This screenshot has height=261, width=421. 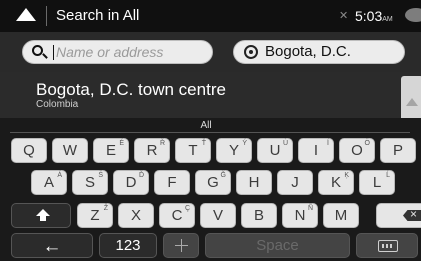 What do you see at coordinates (162, 143) in the screenshot?
I see `key-accent-label: Ř` at bounding box center [162, 143].